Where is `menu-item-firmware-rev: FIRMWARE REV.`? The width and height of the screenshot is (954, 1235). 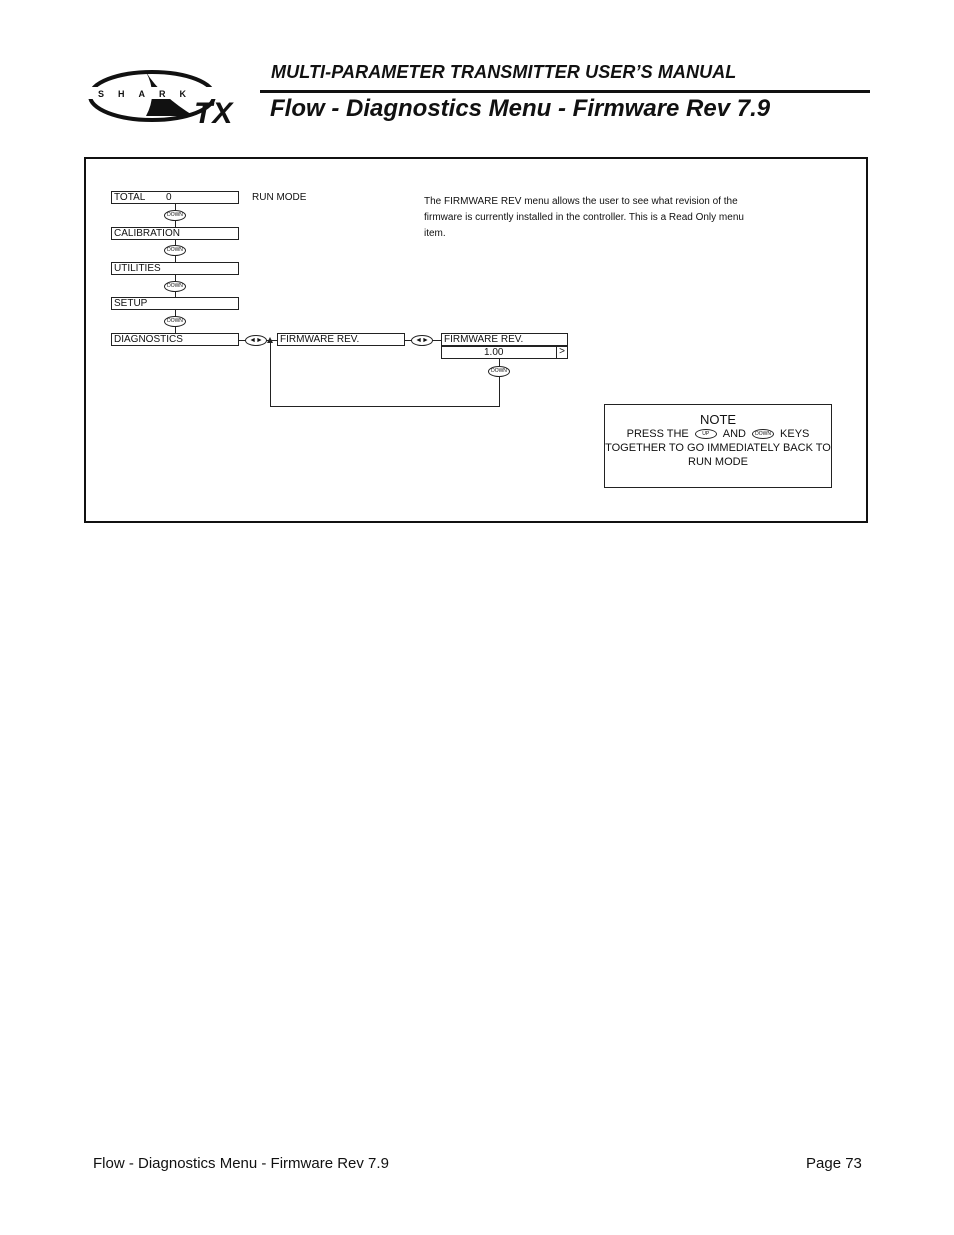
menu-item-firmware-rev: FIRMWARE REV. is located at coordinates (341, 339).